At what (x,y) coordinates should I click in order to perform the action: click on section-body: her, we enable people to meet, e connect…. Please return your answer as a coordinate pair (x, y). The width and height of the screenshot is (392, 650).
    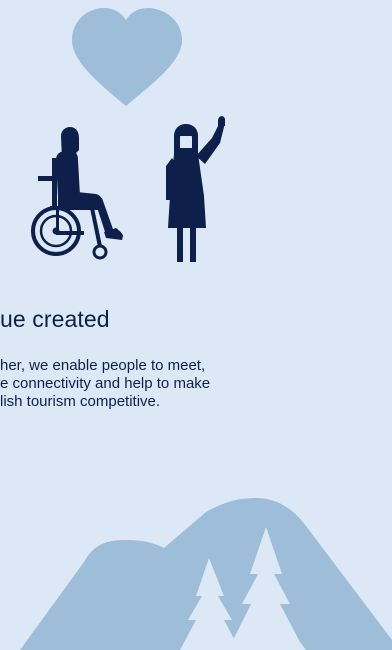
    Looking at the image, I should click on (196, 384).